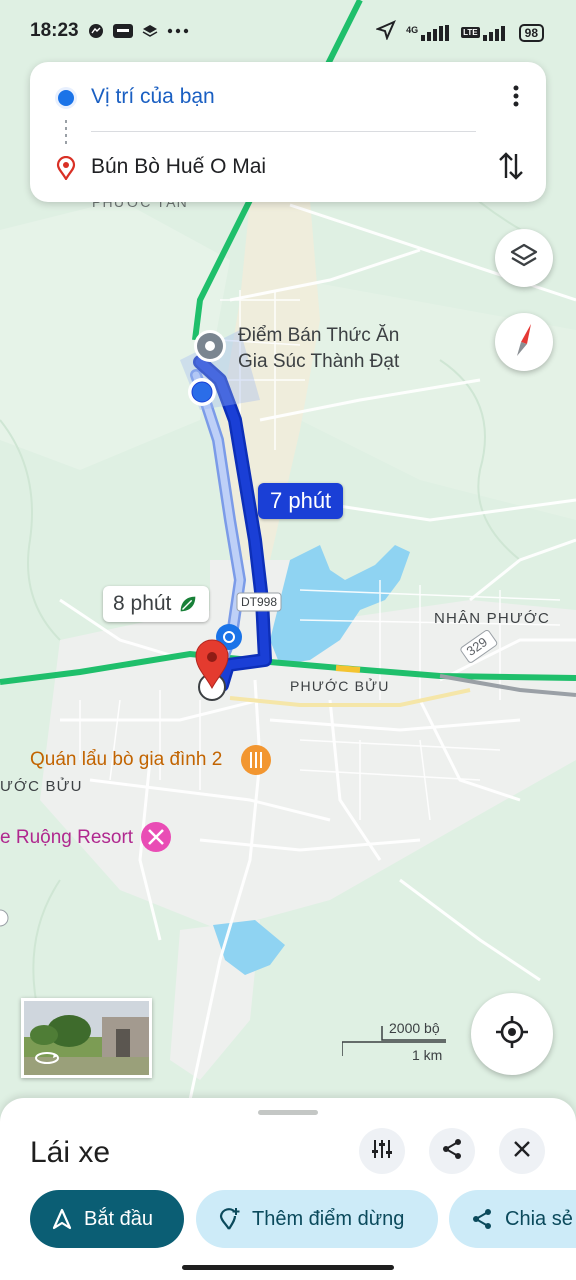 The width and height of the screenshot is (576, 1280). What do you see at coordinates (118, 1218) in the screenshot?
I see `start-label: Bắt đầu` at bounding box center [118, 1218].